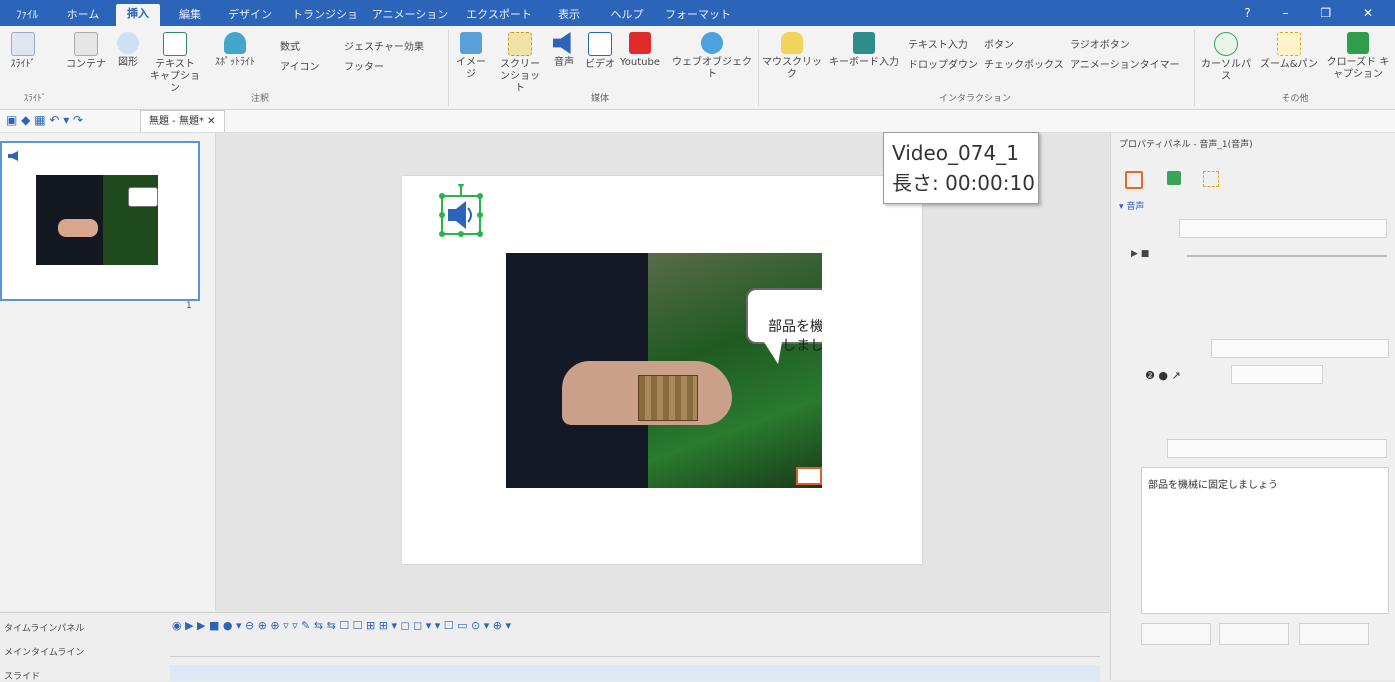 Image resolution: width=1395 pixels, height=682 pixels. What do you see at coordinates (864, 43) in the screenshot?
I see `keyboard-icon` at bounding box center [864, 43].